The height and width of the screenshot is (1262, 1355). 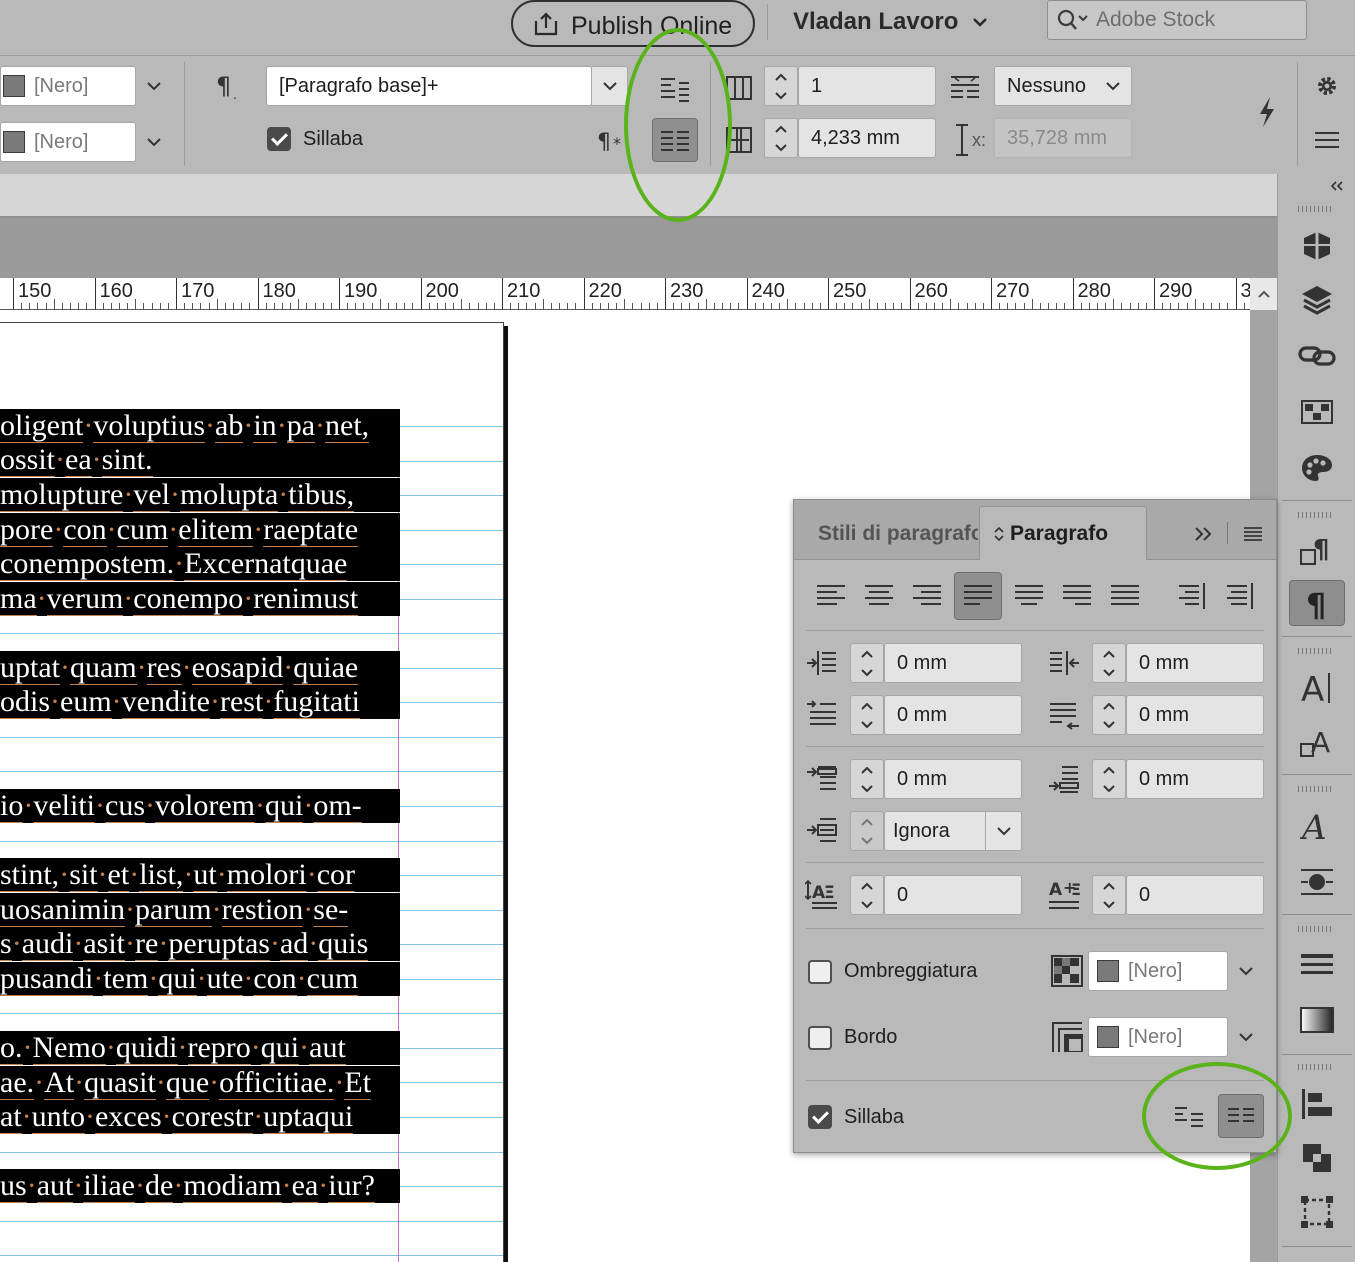 I want to click on text-line: s·audi·asit·re·peruptas·ad·quis, so click(x=200, y=944).